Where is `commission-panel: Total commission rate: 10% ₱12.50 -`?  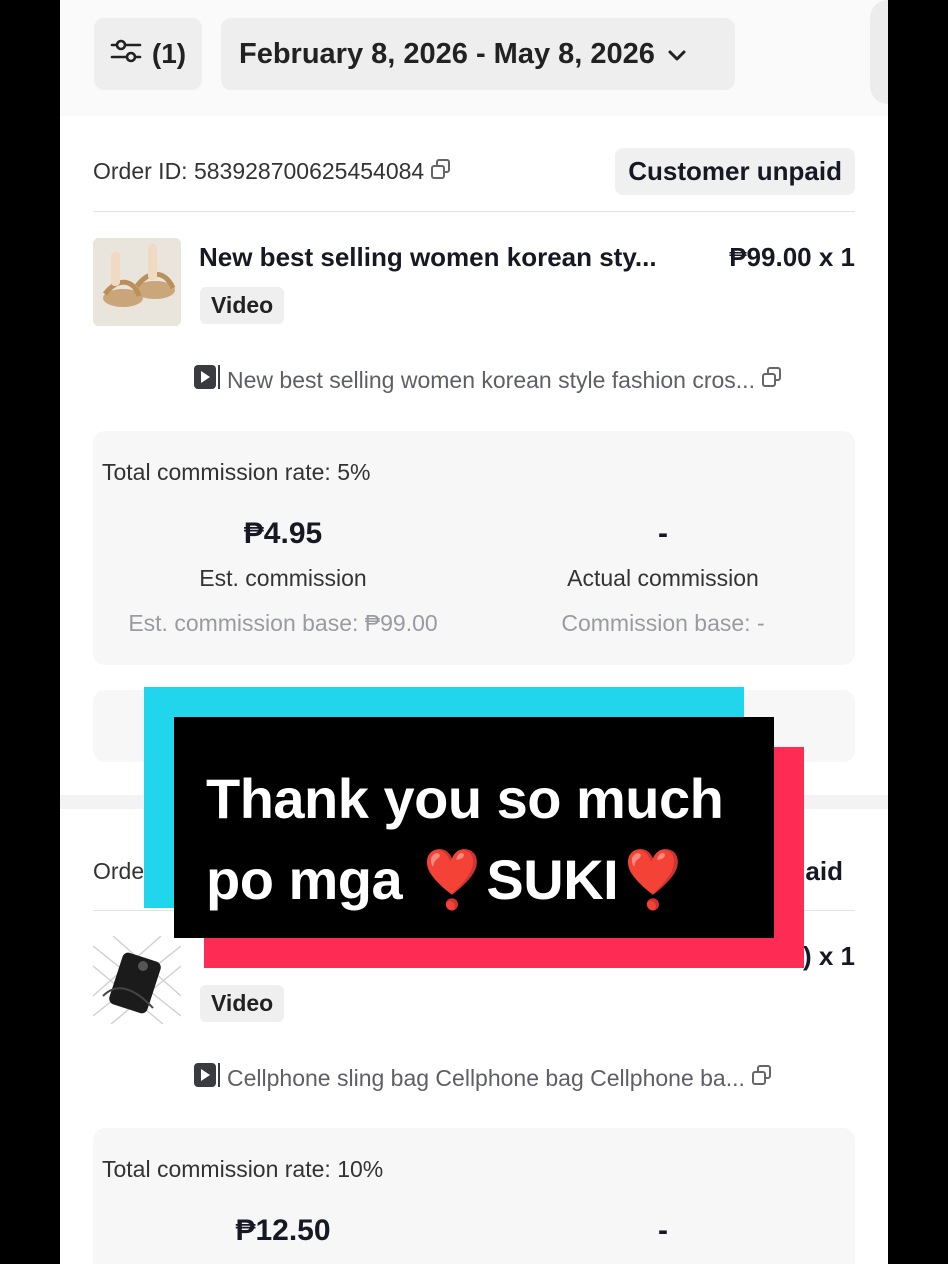
commission-panel: Total commission rate: 10% ₱12.50 - is located at coordinates (474, 1196).